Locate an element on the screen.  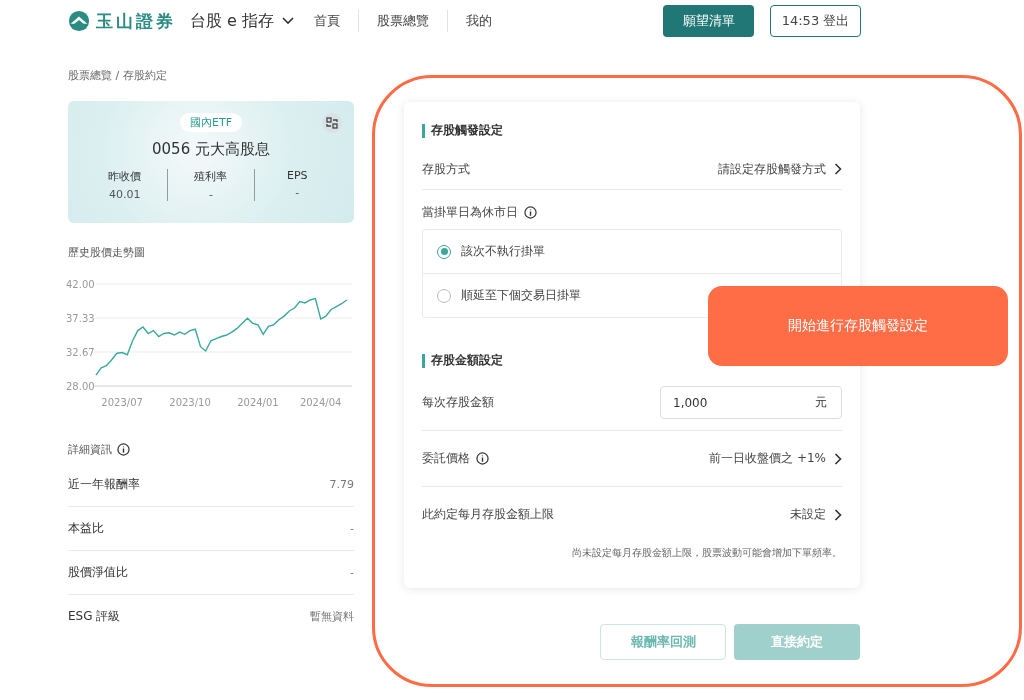
detail-label: 本益比 is located at coordinates (86, 528).